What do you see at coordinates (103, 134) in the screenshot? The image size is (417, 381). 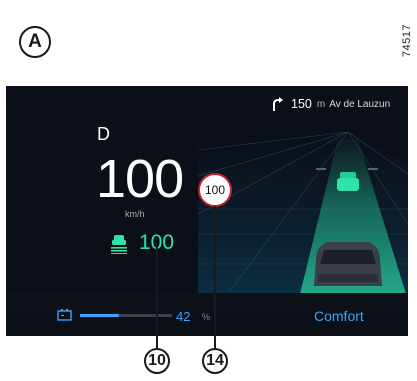 I see `gear-indicator: D` at bounding box center [103, 134].